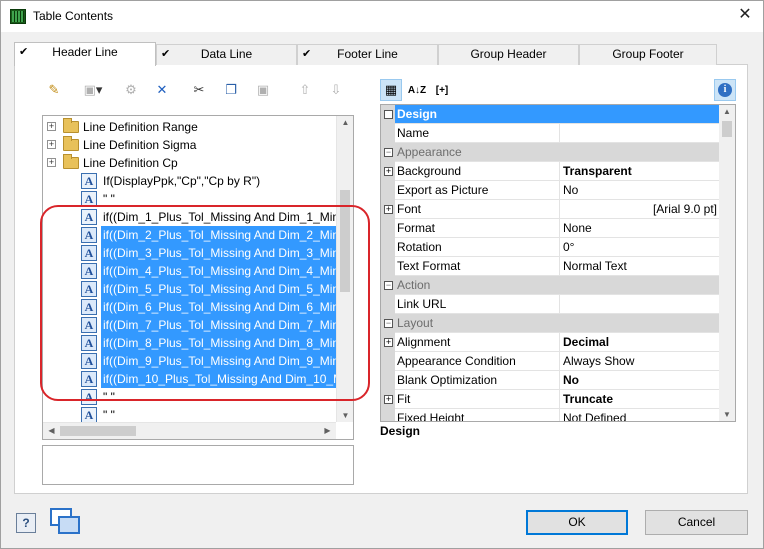 This screenshot has height=549, width=764. I want to click on property-row: Name, so click(551, 133).